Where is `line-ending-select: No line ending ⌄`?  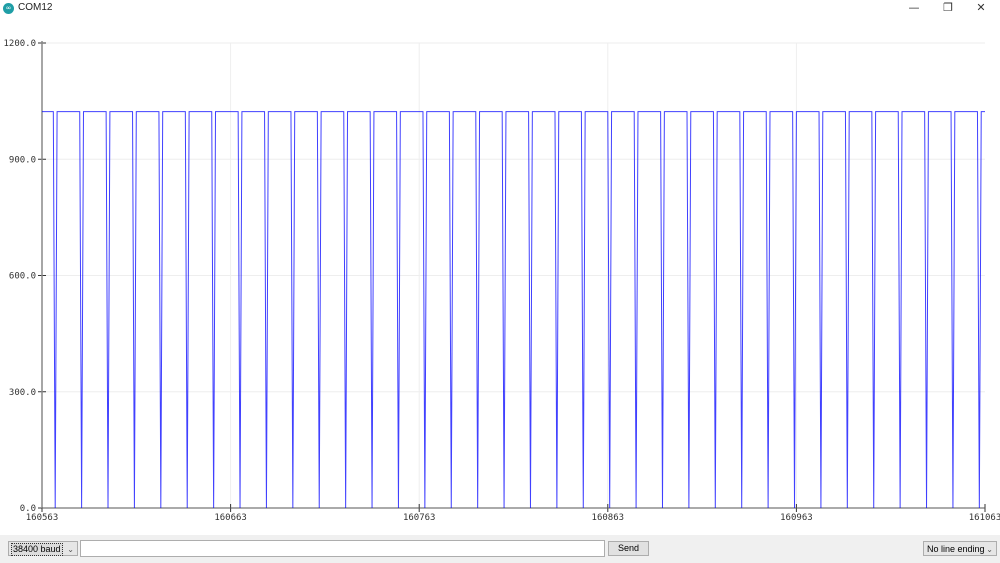
line-ending-select: No line ending ⌄ is located at coordinates (960, 548).